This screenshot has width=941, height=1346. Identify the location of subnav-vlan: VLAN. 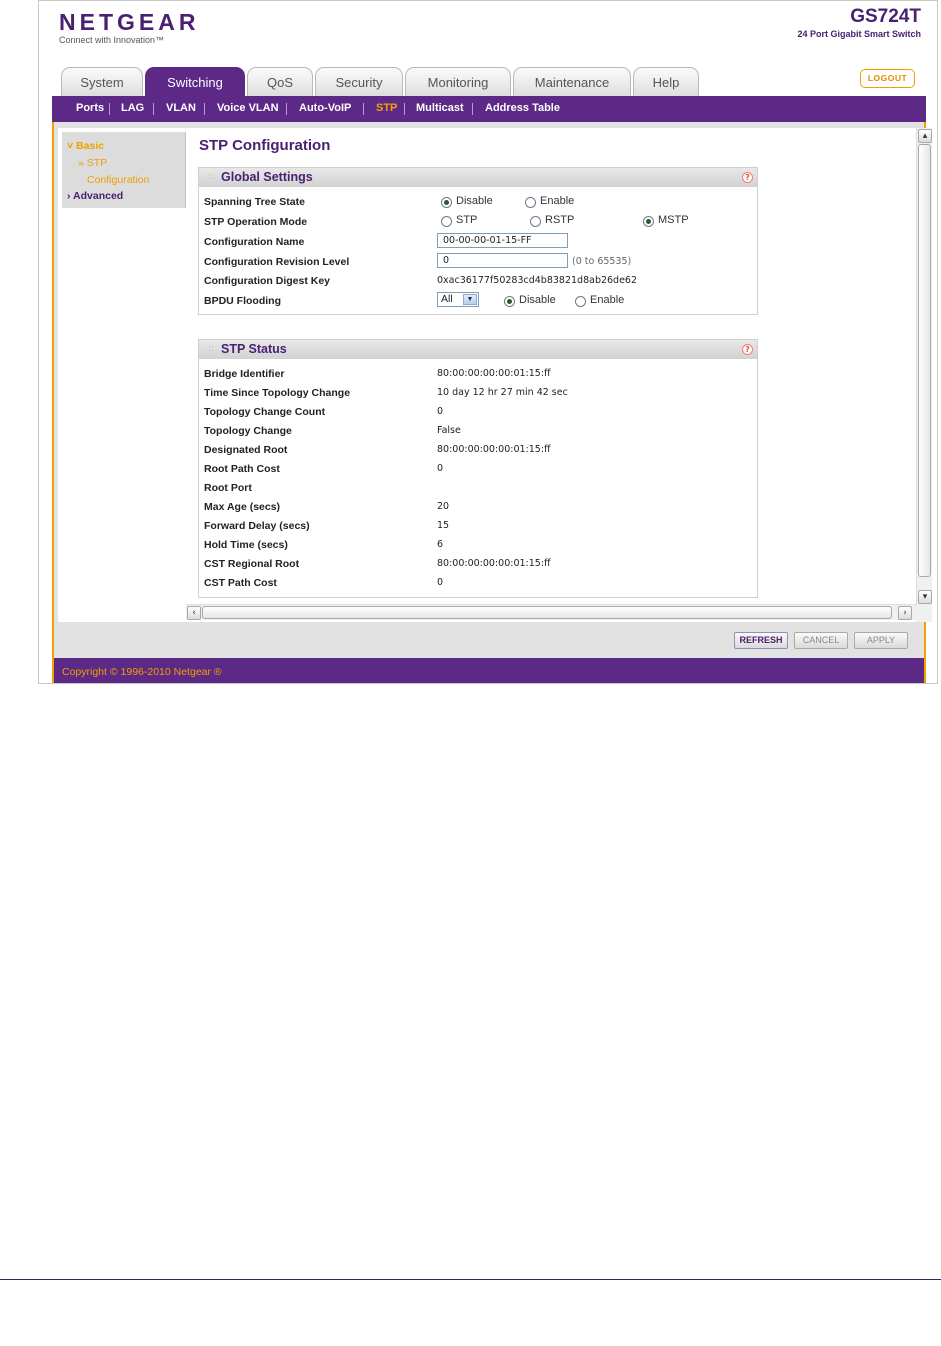
(181, 109).